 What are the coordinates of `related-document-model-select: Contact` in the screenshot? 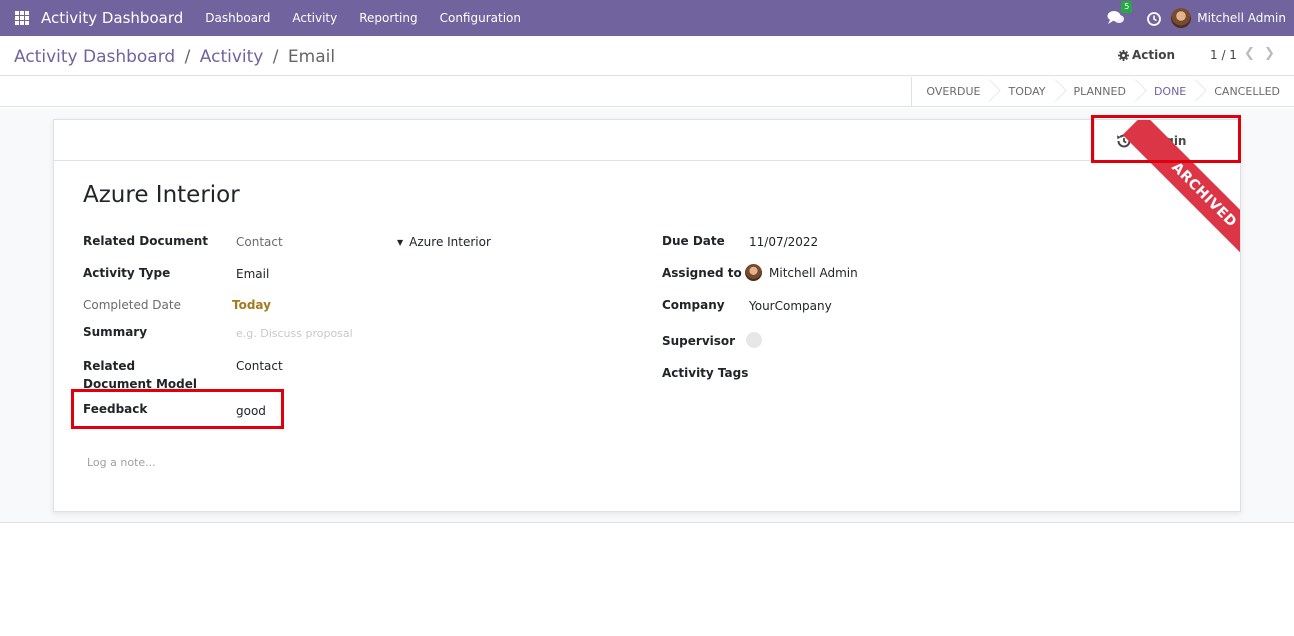 It's located at (259, 242).